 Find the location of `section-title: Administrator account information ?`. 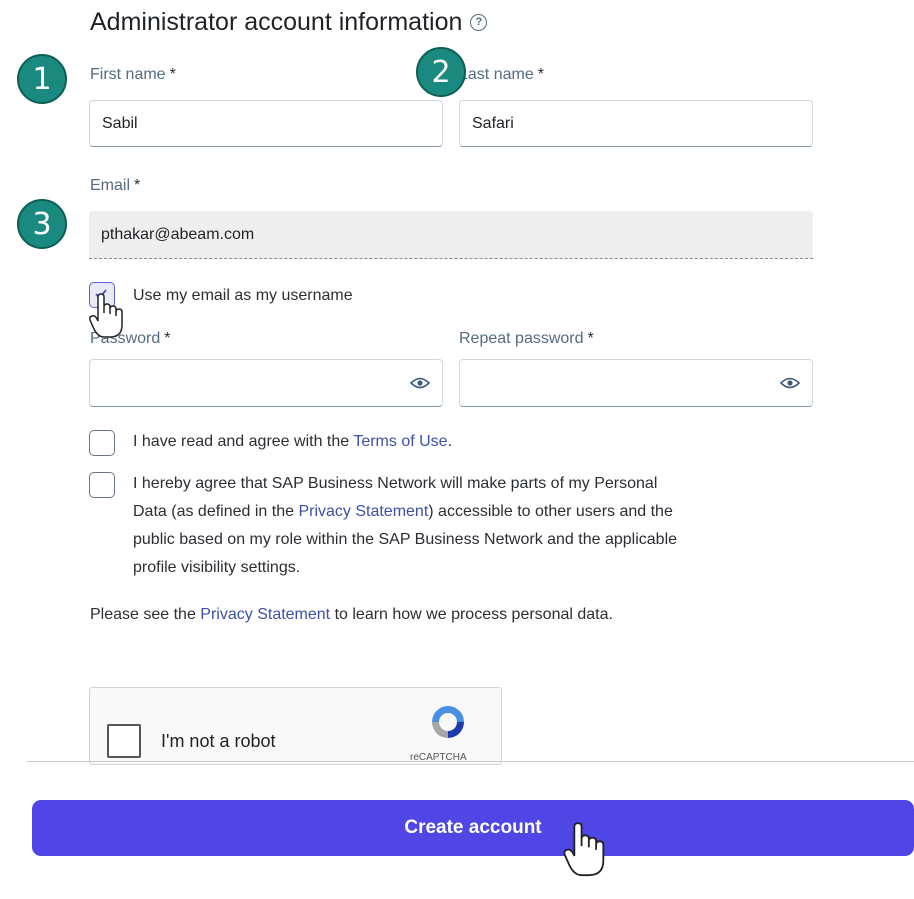

section-title: Administrator account information ? is located at coordinates (289, 22).